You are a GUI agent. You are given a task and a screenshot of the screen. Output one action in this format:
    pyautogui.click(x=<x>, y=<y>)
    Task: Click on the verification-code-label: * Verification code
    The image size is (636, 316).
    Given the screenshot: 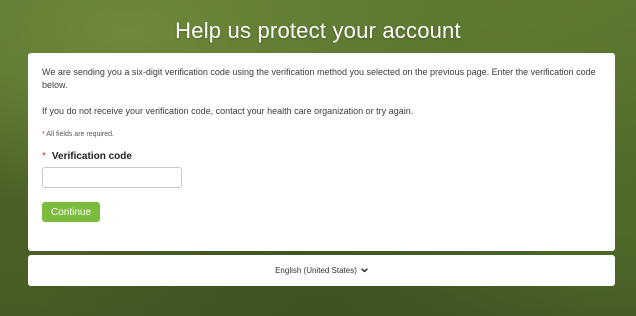 What is the action you would take?
    pyautogui.click(x=321, y=156)
    